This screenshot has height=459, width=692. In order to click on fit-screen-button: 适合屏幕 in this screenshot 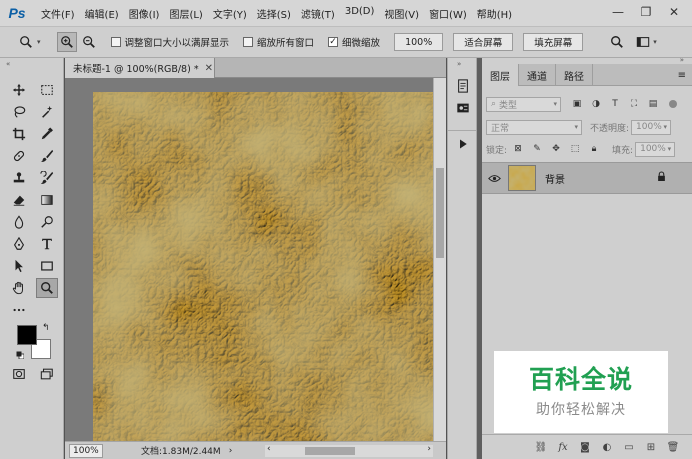, I will do `click(483, 42)`.